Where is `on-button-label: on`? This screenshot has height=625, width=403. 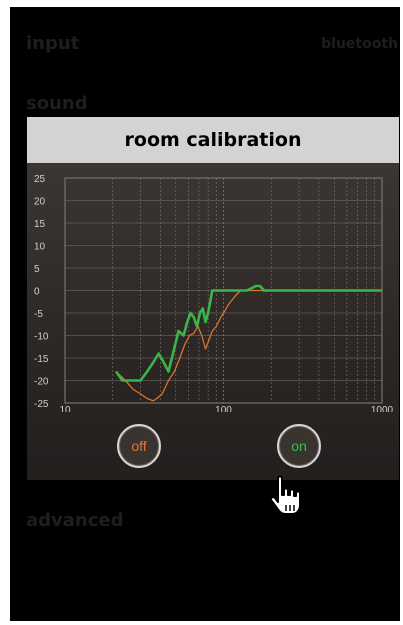
on-button-label: on is located at coordinates (299, 446).